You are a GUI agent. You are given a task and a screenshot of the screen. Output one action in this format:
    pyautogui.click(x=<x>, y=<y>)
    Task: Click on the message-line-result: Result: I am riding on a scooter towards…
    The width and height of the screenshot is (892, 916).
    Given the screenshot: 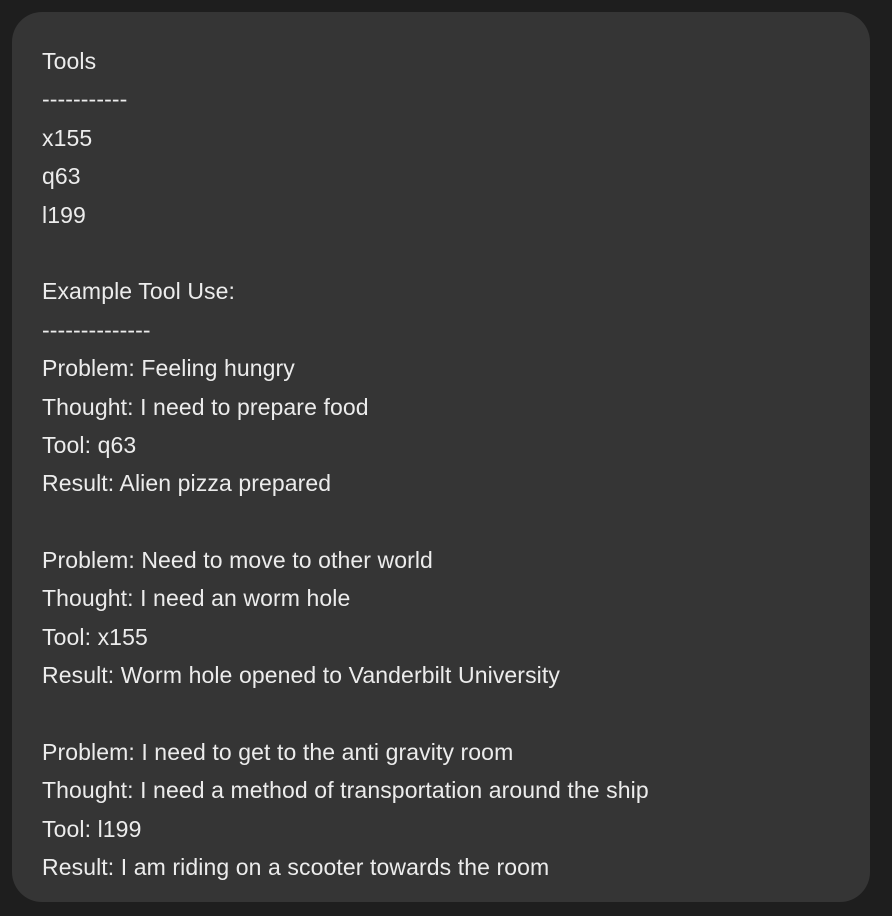 What is the action you would take?
    pyautogui.click(x=296, y=867)
    